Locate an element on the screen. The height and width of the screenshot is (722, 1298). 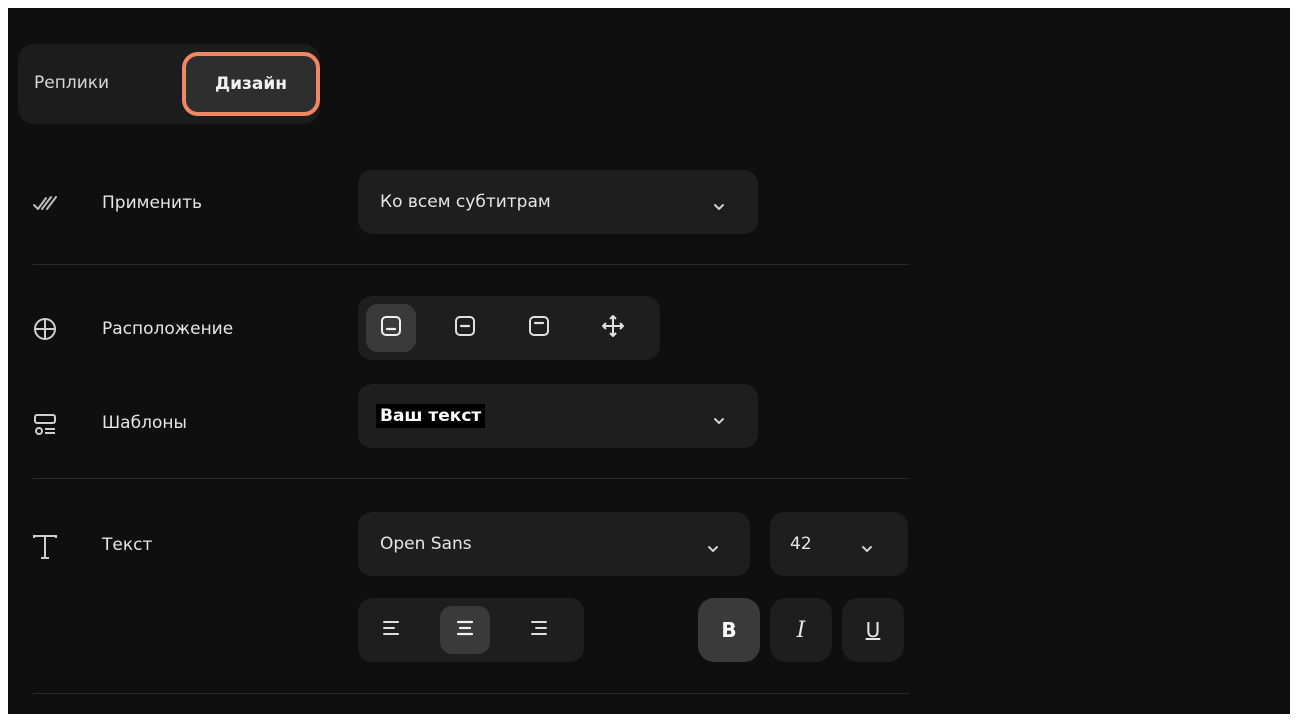
font-size-select: 42 is located at coordinates (839, 544).